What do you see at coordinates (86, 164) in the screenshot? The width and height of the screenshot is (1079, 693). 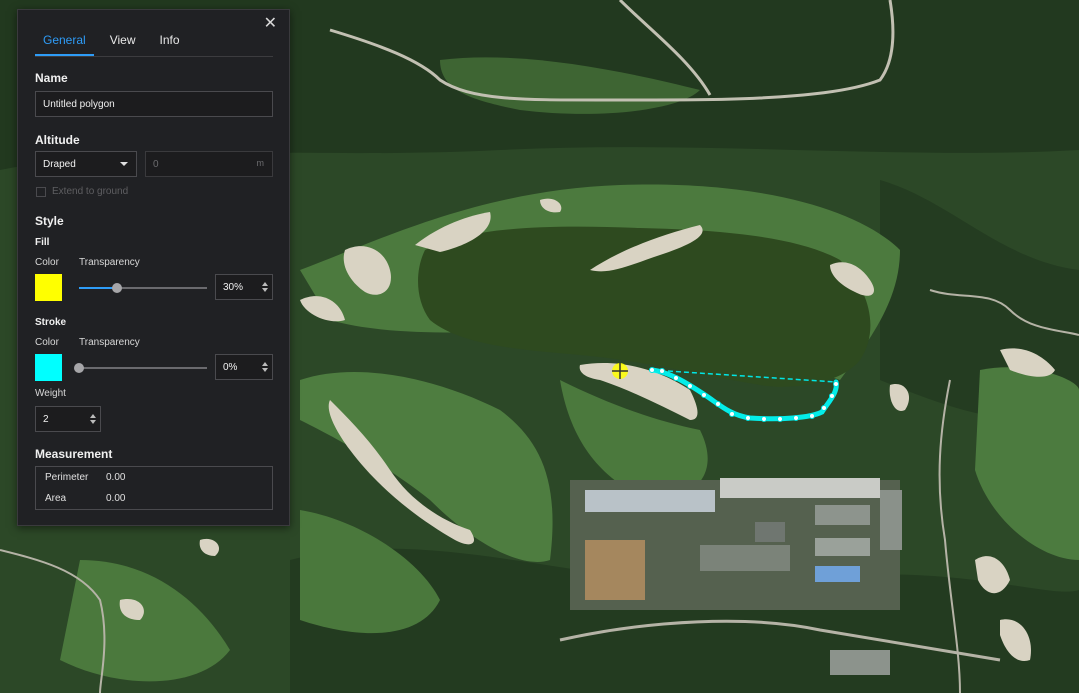 I see `altitude-mode-select: Draped` at bounding box center [86, 164].